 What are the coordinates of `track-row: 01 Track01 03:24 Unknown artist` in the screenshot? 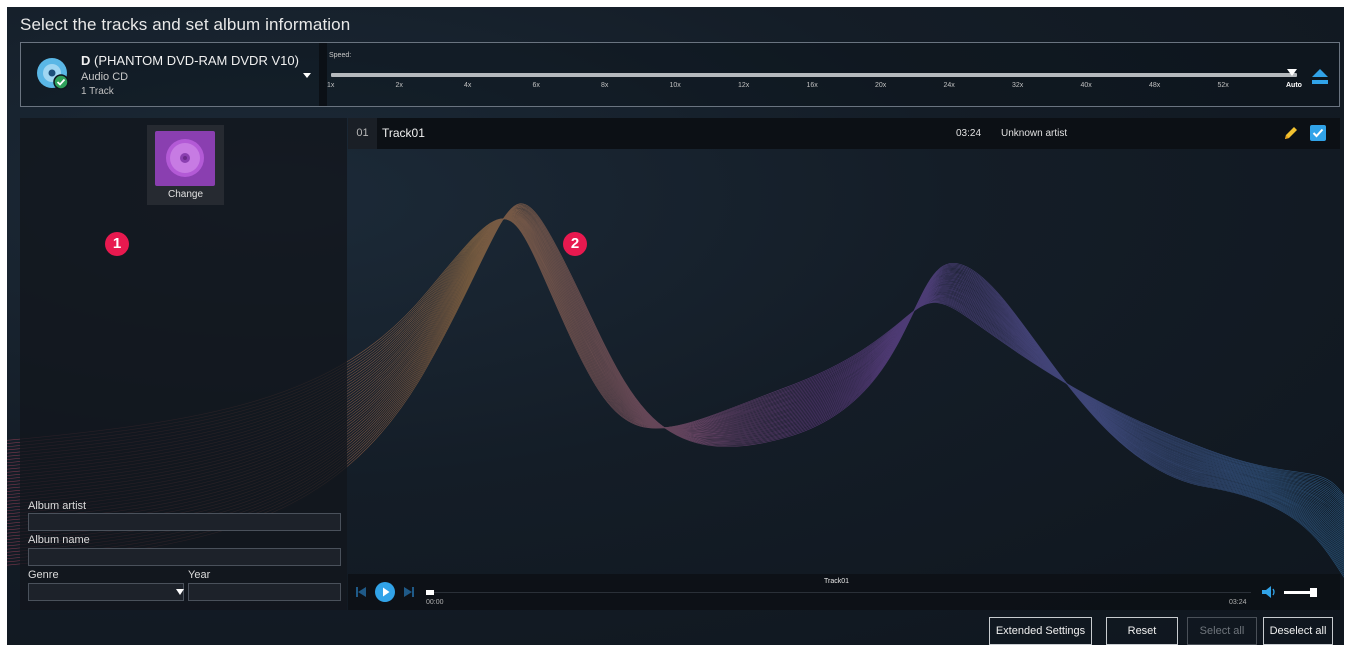 It's located at (844, 133).